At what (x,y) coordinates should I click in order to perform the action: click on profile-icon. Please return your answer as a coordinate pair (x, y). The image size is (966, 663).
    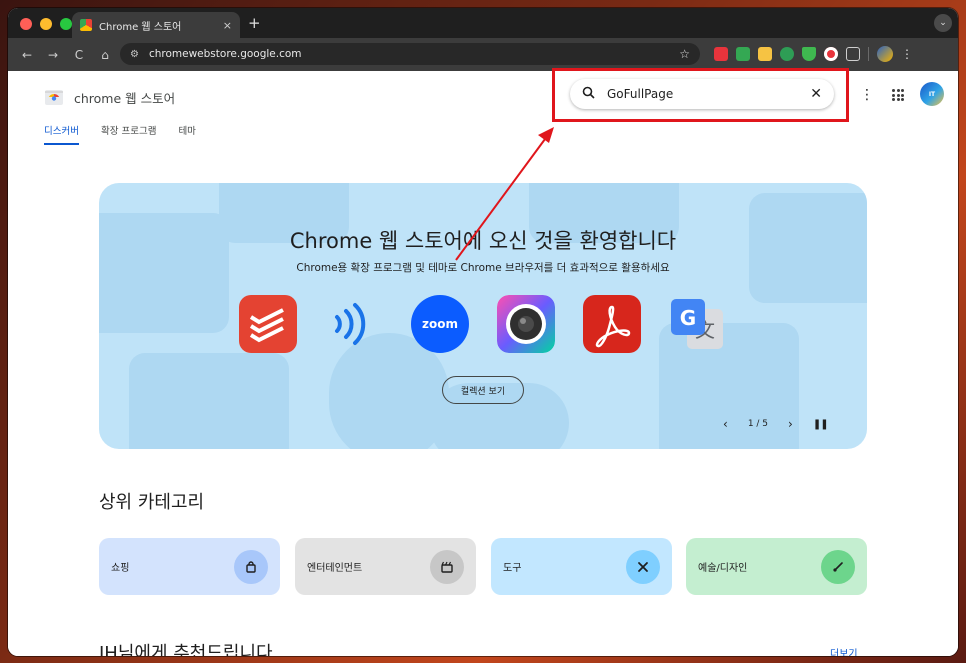
    Looking at the image, I should click on (885, 54).